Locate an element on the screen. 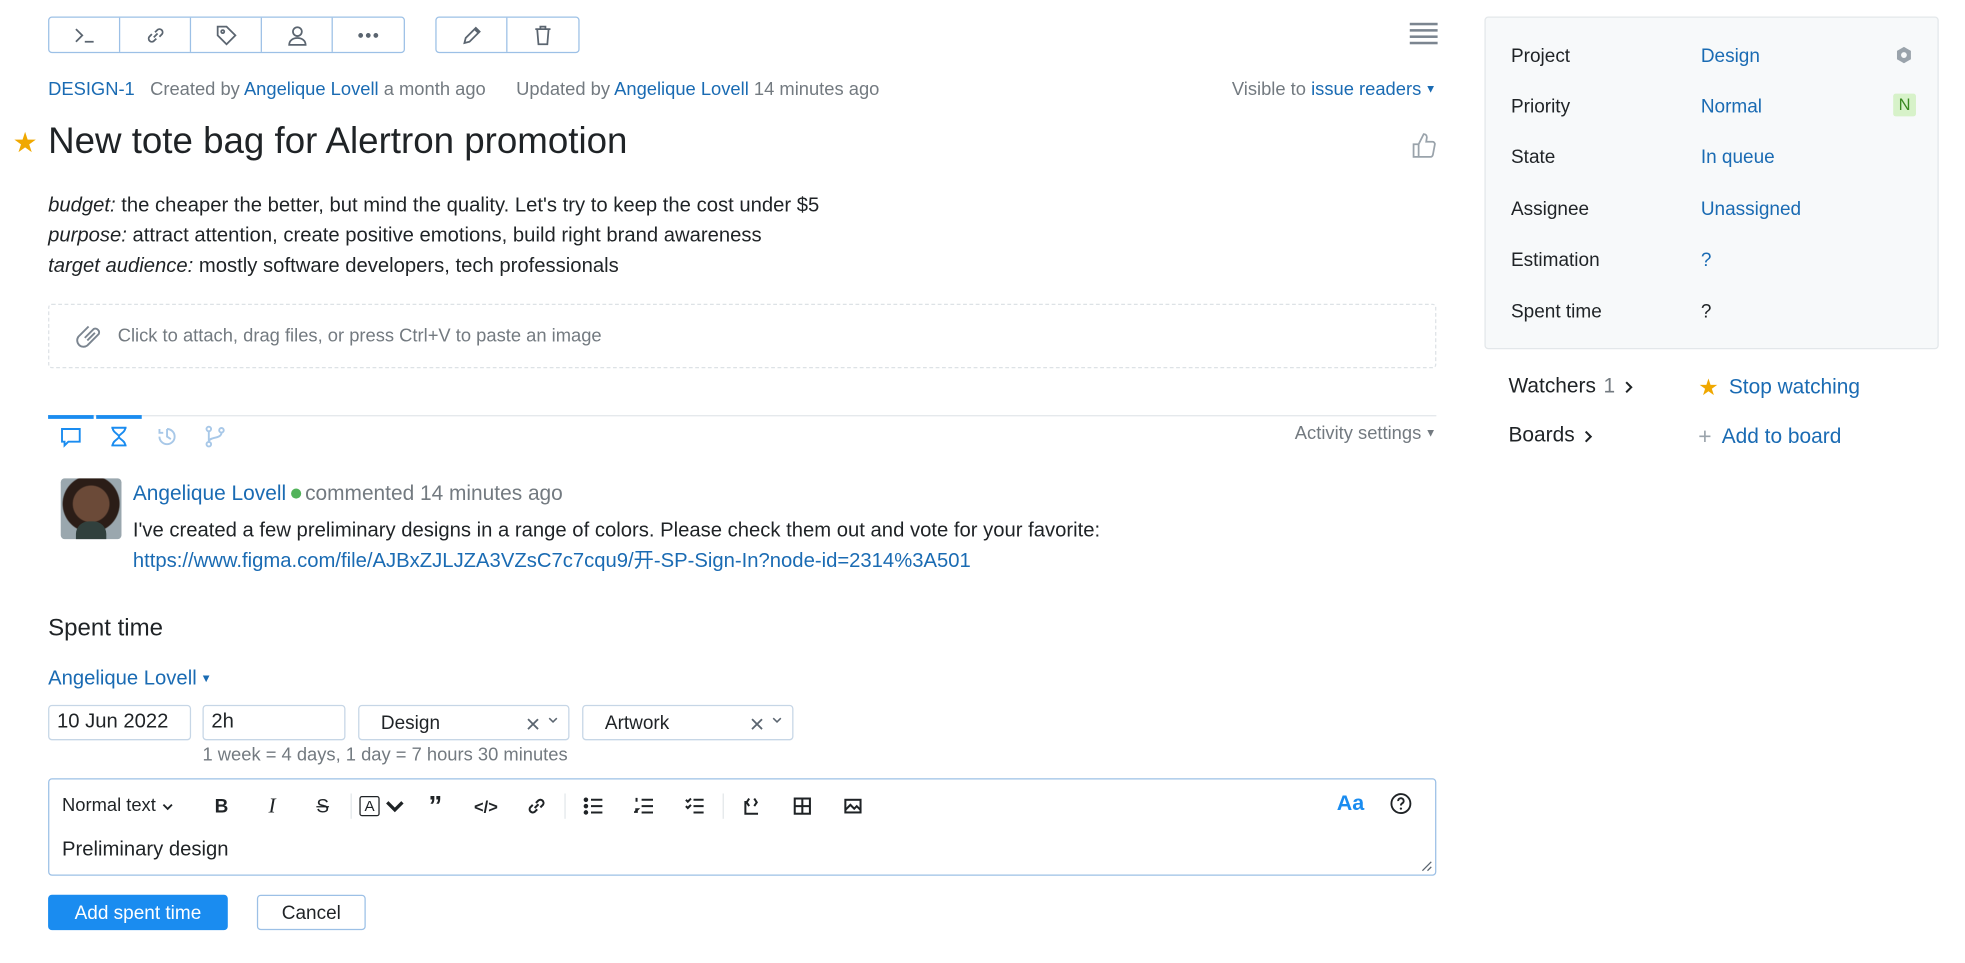  comment-icon is located at coordinates (71, 437).